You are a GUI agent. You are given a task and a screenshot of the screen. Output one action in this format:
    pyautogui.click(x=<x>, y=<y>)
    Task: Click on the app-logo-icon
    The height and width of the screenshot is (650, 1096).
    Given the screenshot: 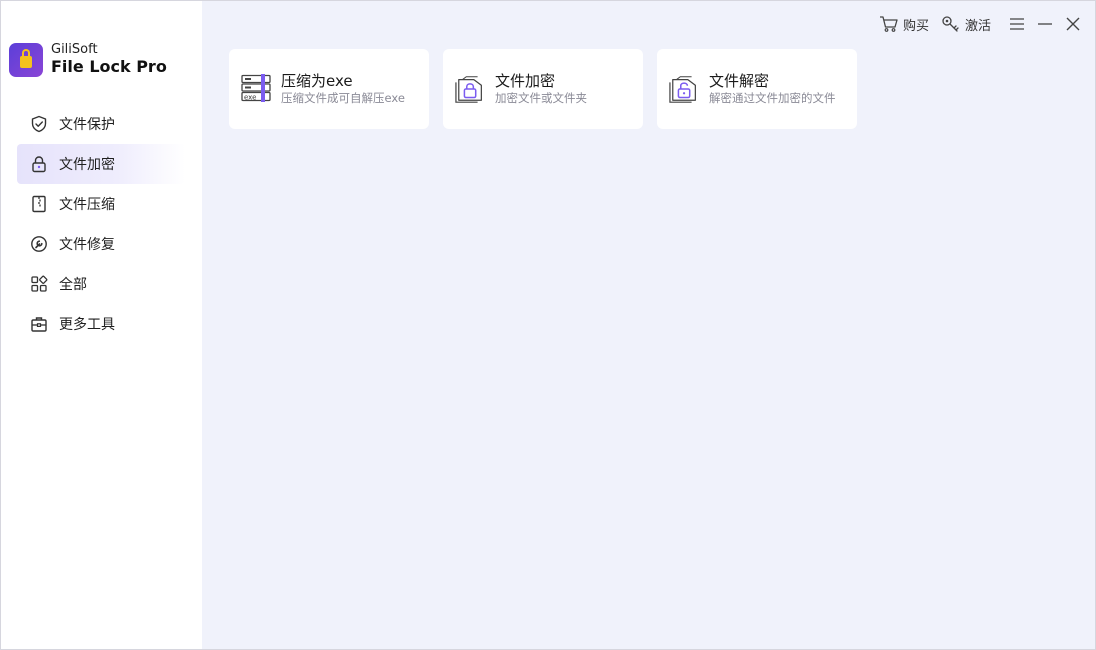 What is the action you would take?
    pyautogui.click(x=26, y=60)
    